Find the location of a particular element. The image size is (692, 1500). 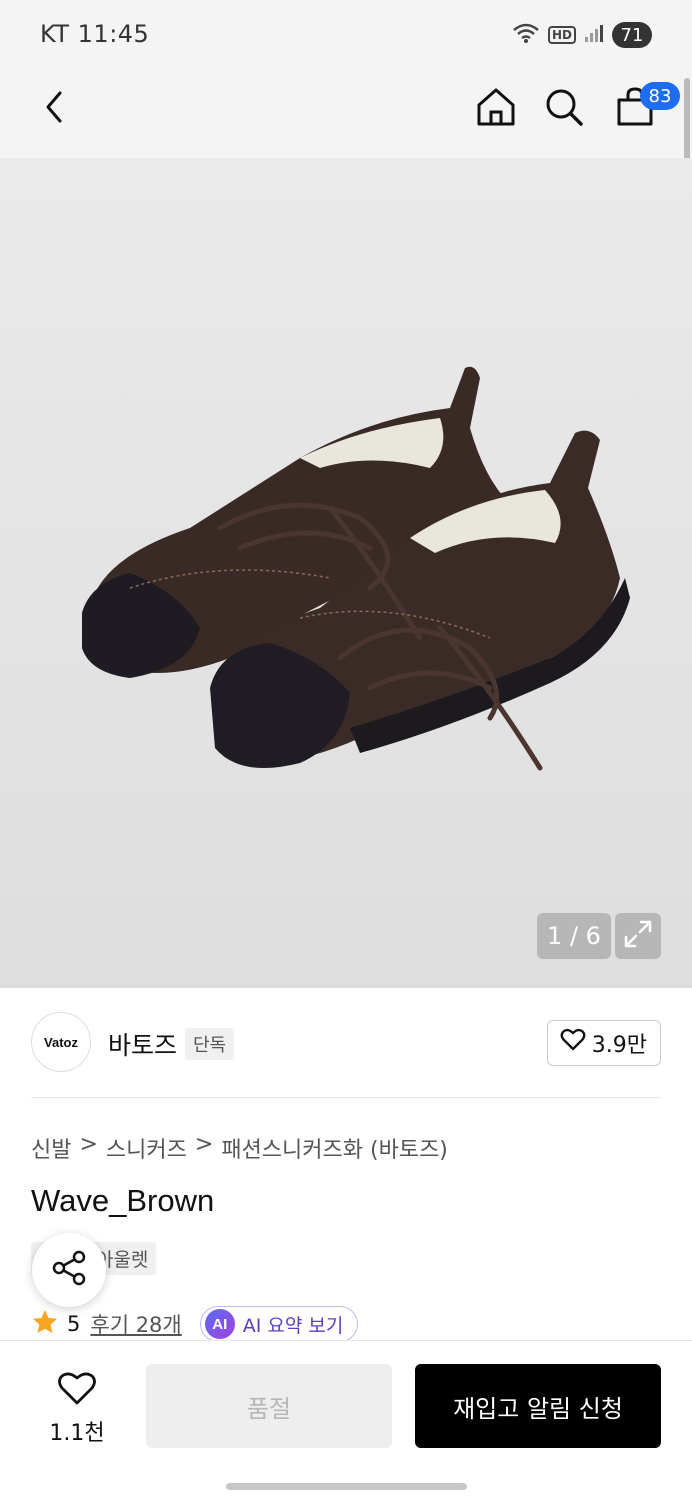

status-bar: KT 11:45 HD 71 is located at coordinates (346, 34).